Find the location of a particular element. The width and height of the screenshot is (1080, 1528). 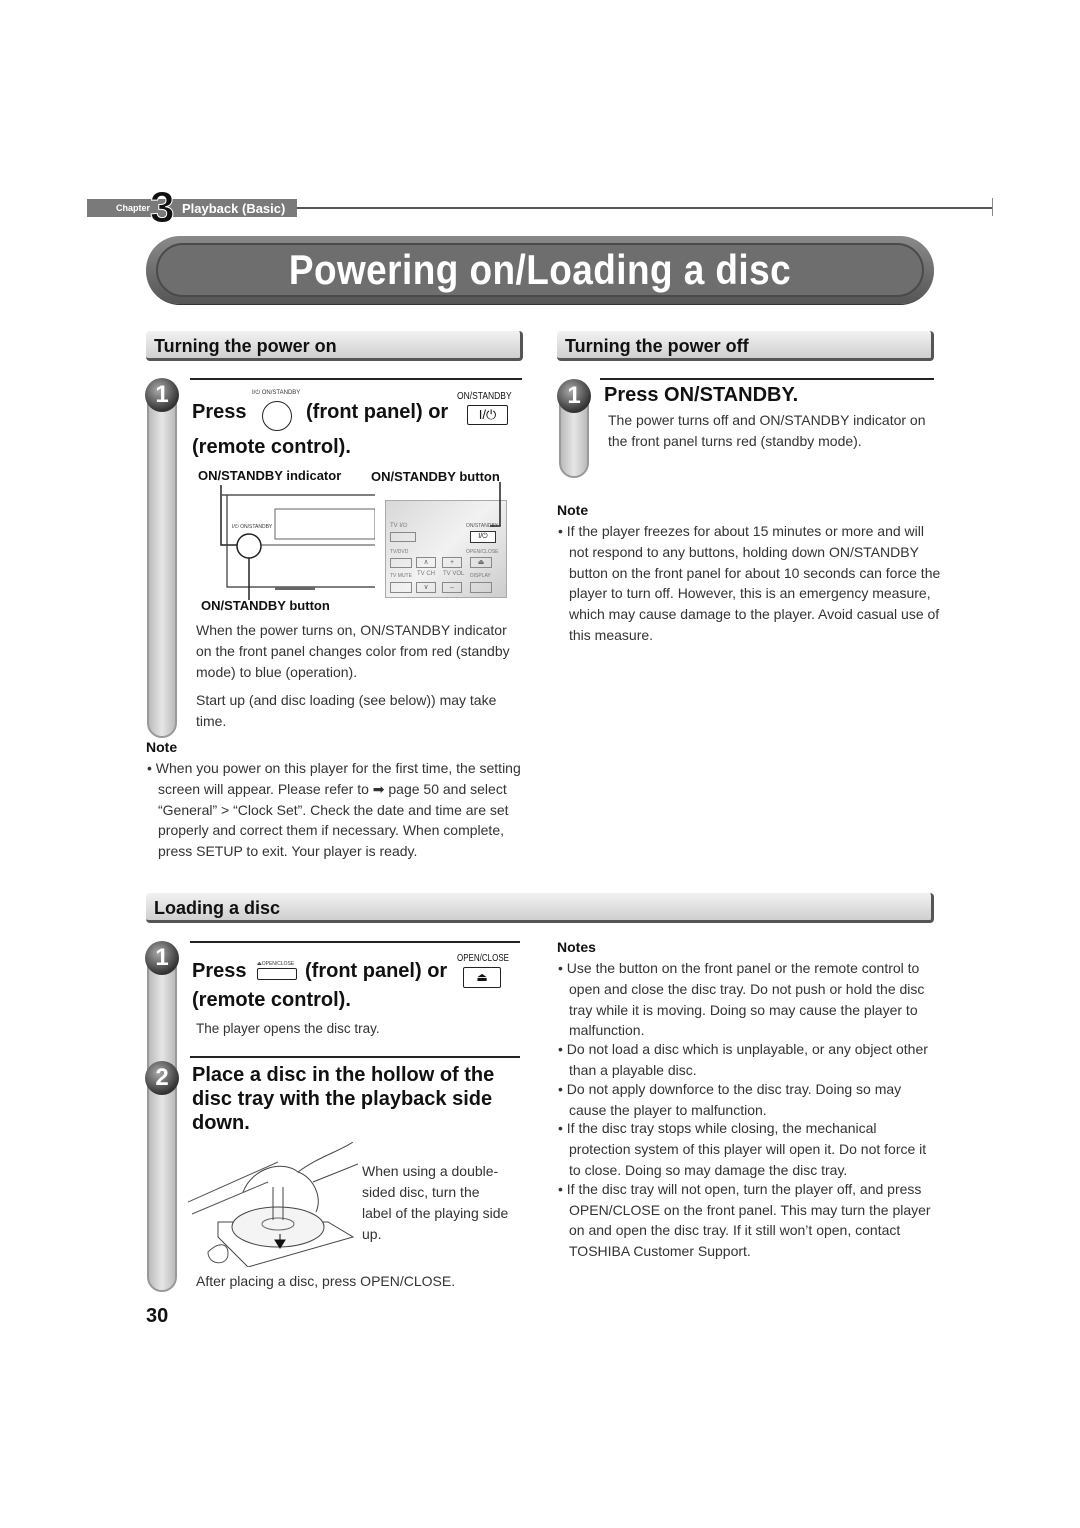

remote-key-standby: I/⏻ is located at coordinates (483, 537).